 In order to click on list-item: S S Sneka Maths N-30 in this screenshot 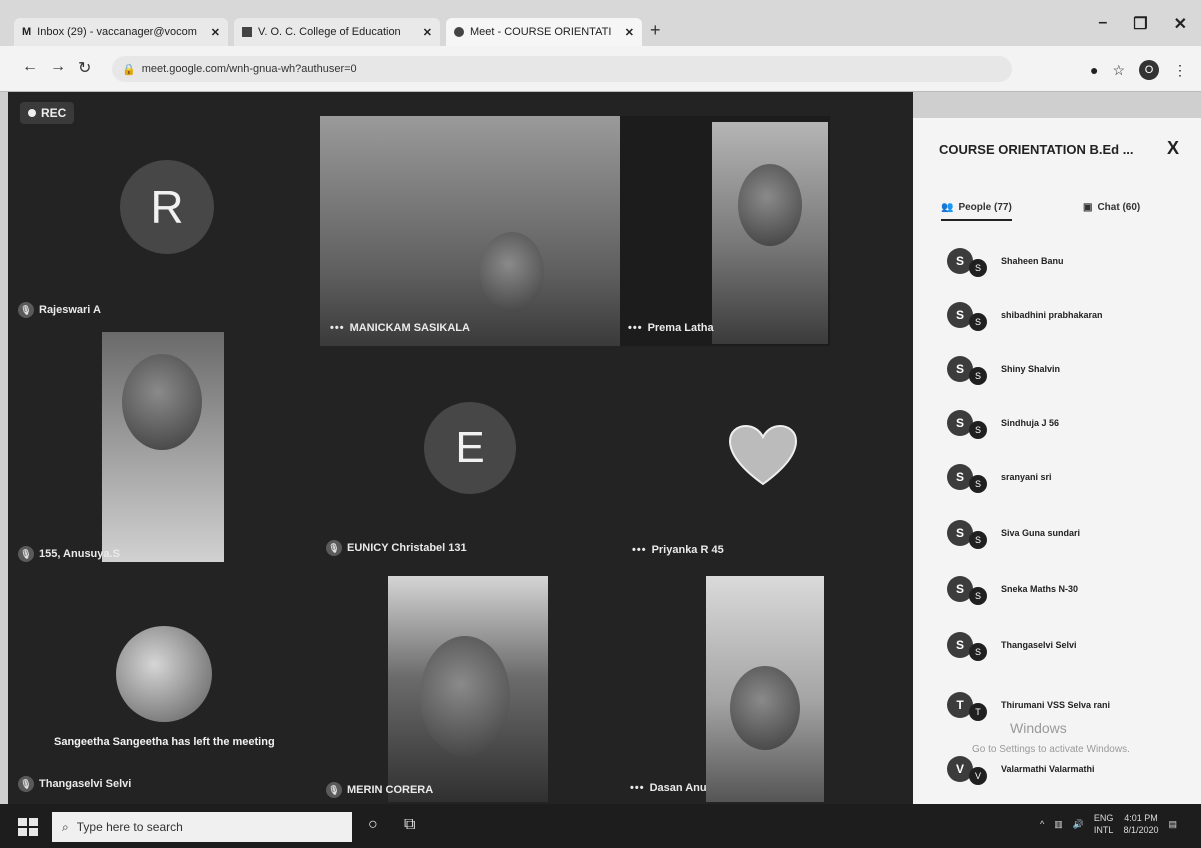, I will do `click(1012, 589)`.